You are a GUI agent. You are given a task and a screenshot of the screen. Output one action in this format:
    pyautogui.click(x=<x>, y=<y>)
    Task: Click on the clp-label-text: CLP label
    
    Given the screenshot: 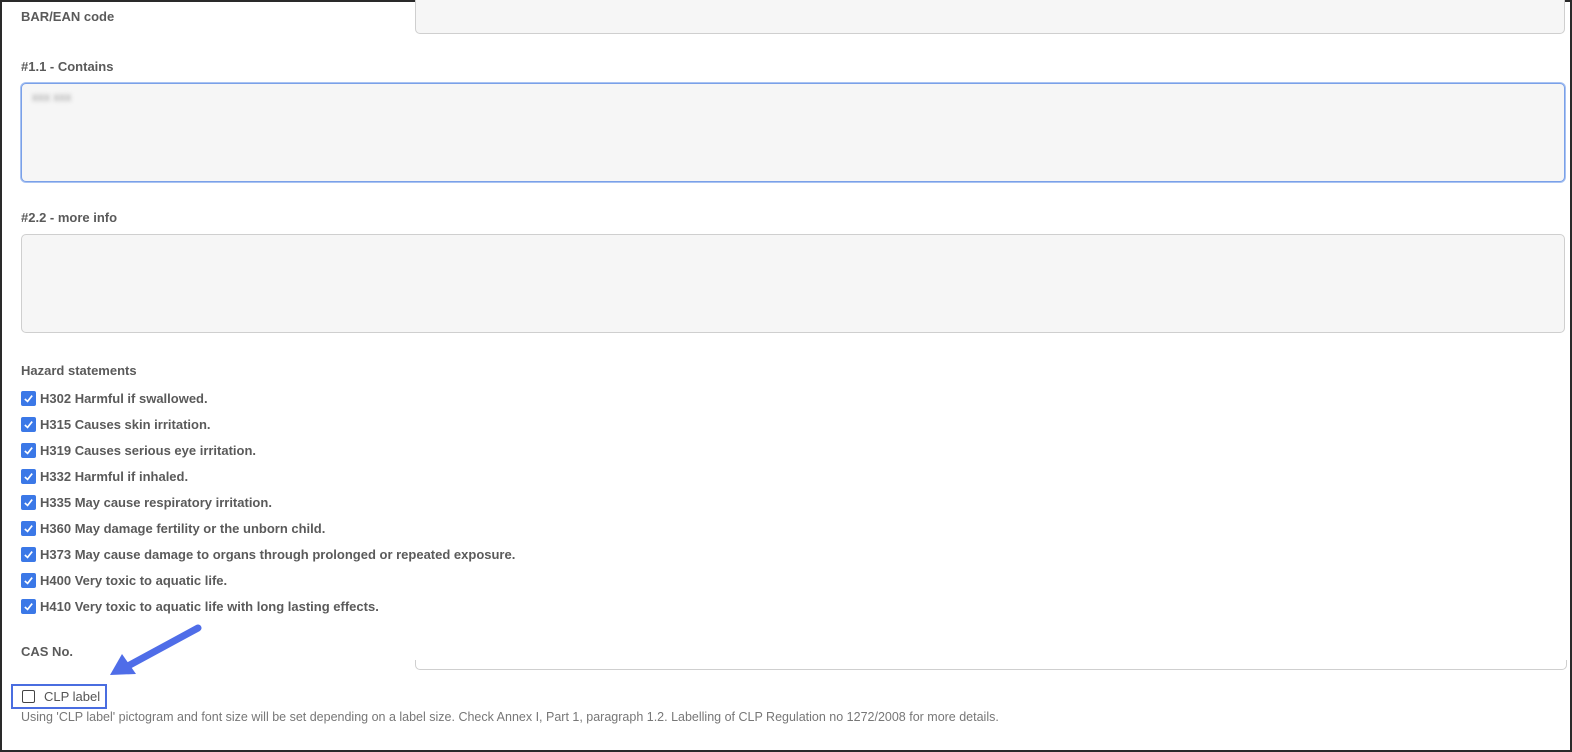 What is the action you would take?
    pyautogui.click(x=72, y=696)
    